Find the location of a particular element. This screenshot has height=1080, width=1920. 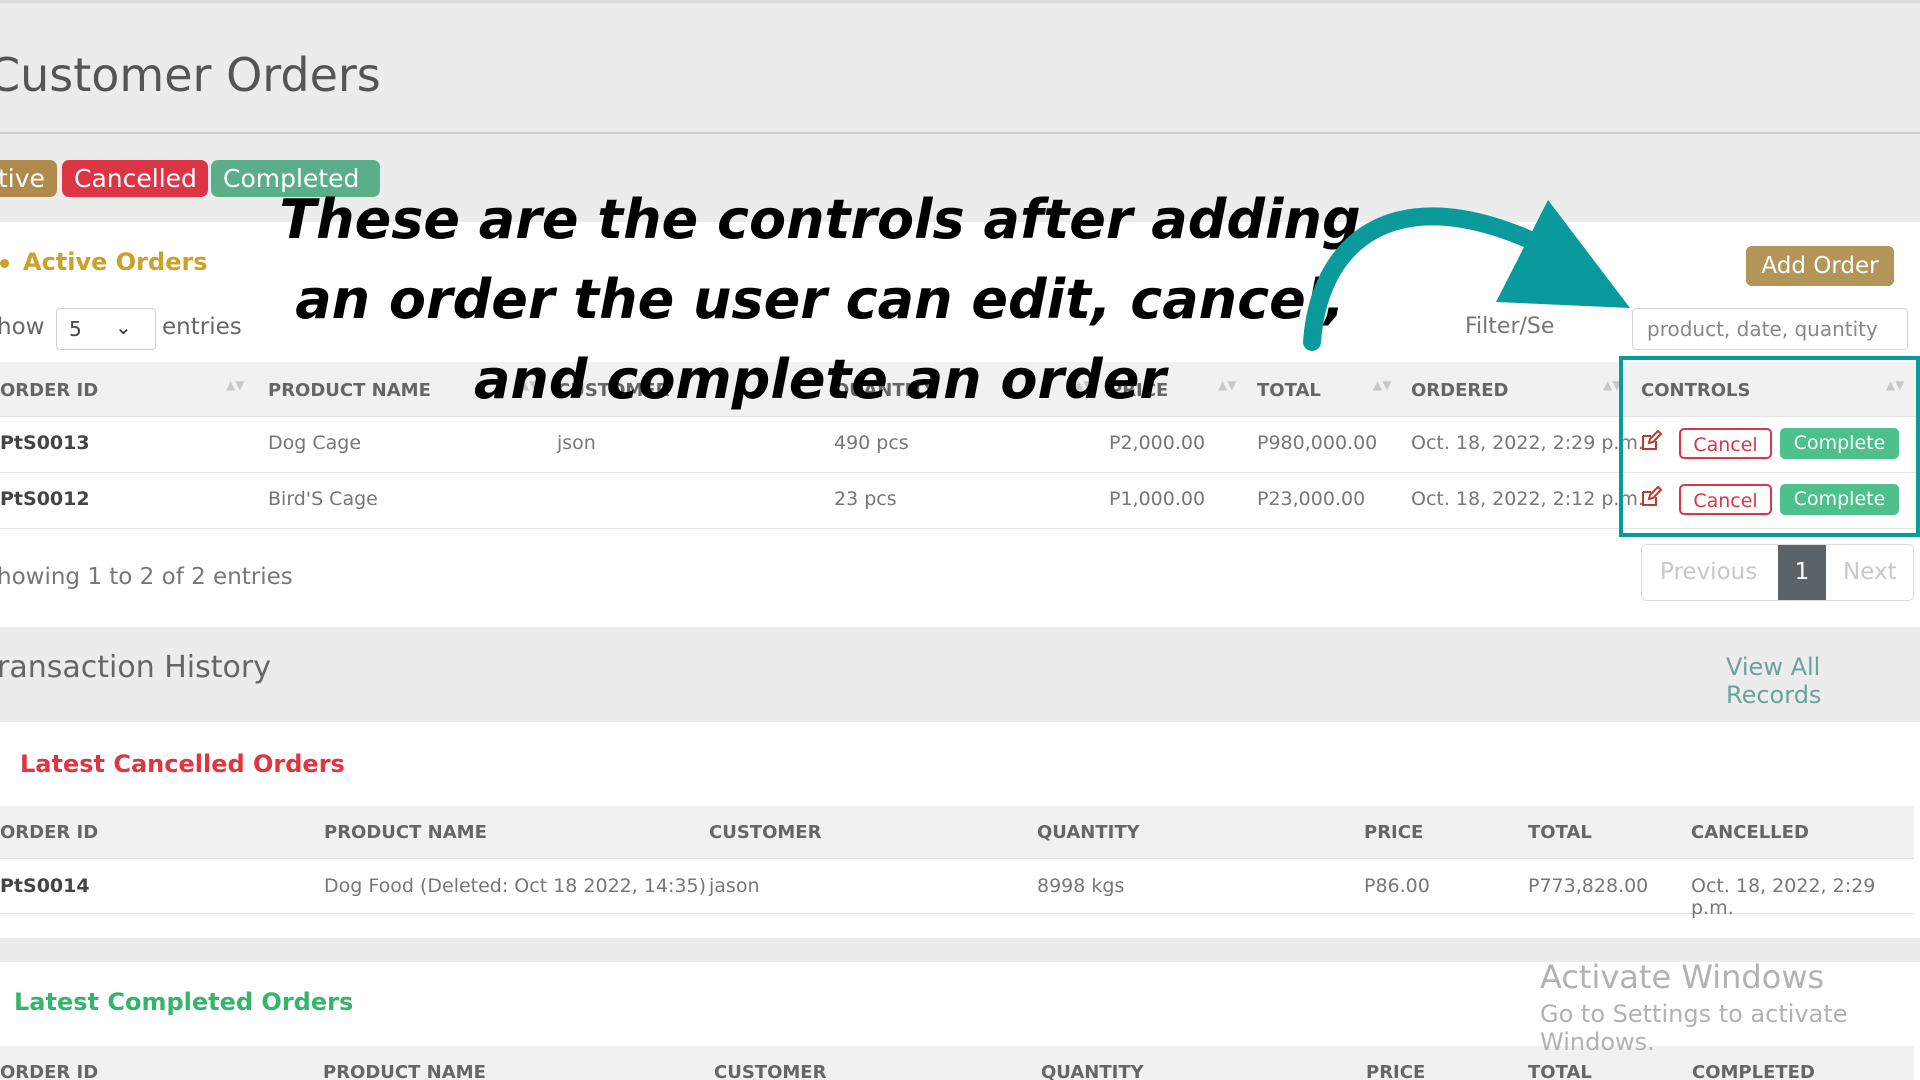

pagination: Previous 1 Next is located at coordinates (1777, 572).